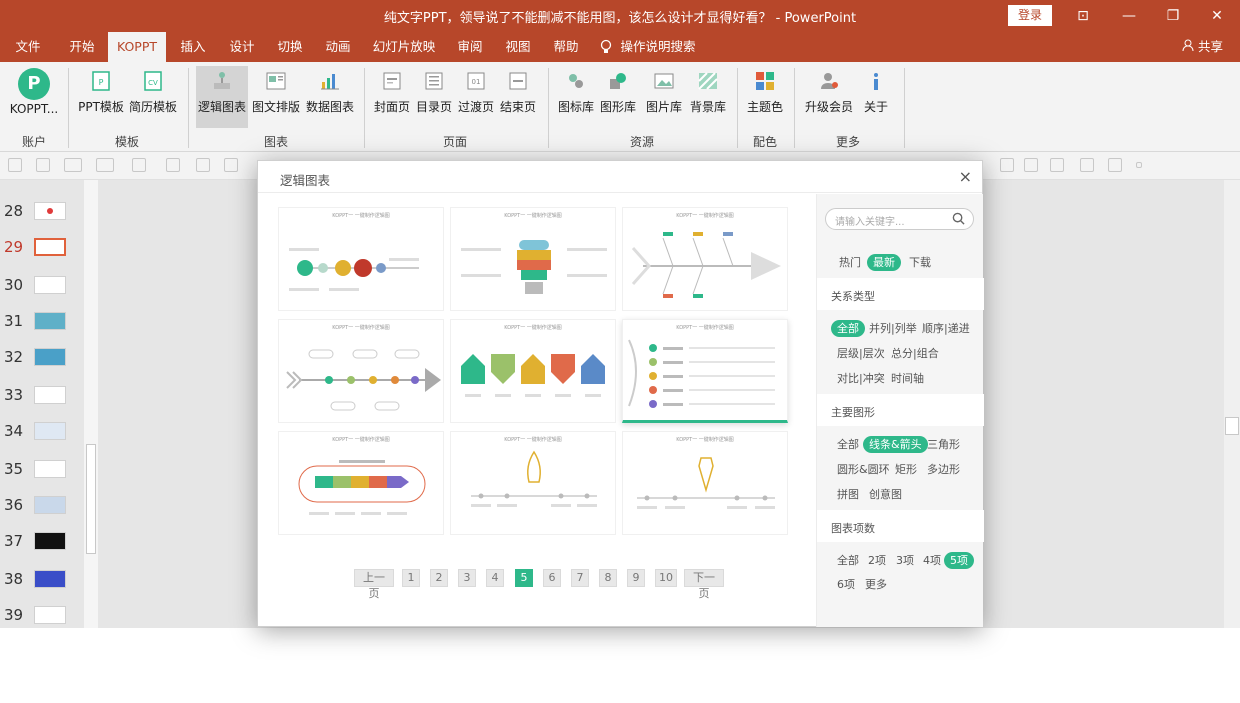  I want to click on tab-file: 文件, so click(28, 47).